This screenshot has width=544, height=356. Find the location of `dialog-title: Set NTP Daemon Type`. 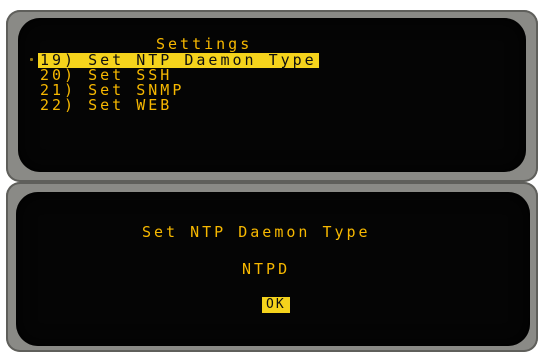

dialog-title: Set NTP Daemon Type is located at coordinates (256, 232).